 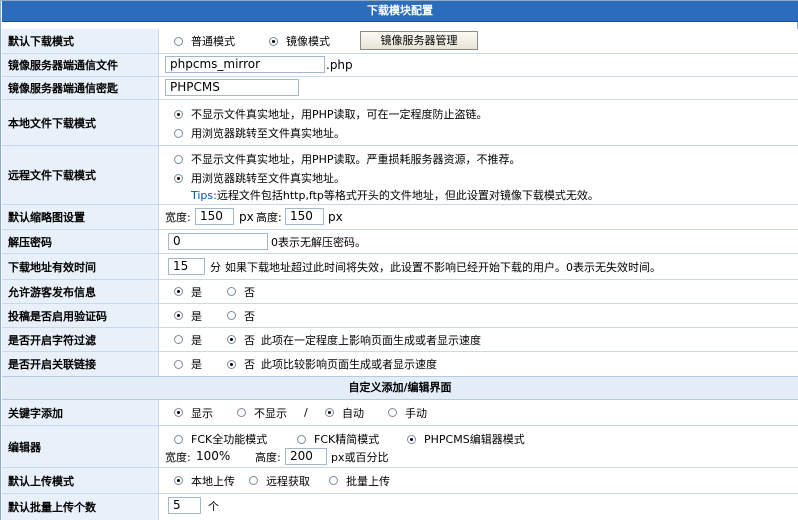 What do you see at coordinates (184, 505) in the screenshot?
I see `batch-count-input: 5` at bounding box center [184, 505].